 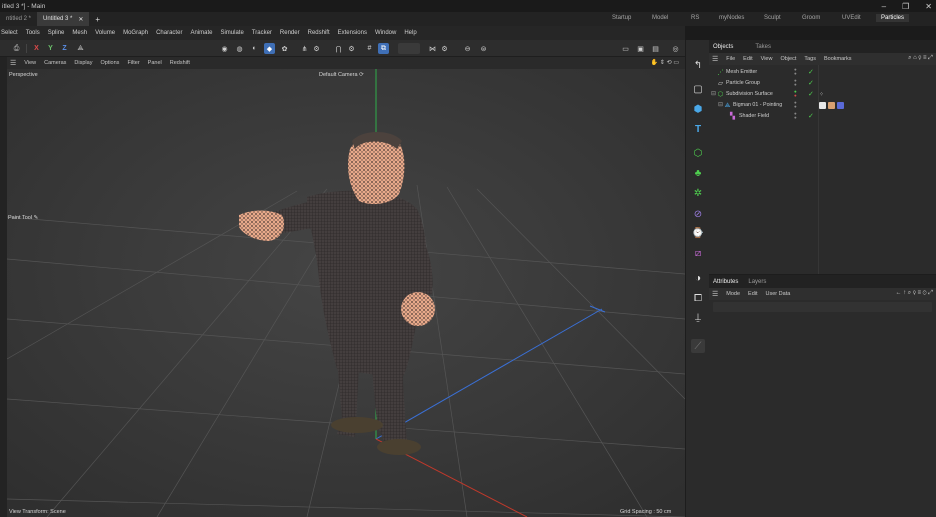 I want to click on menu-mesh: Mesh, so click(x=79, y=33).